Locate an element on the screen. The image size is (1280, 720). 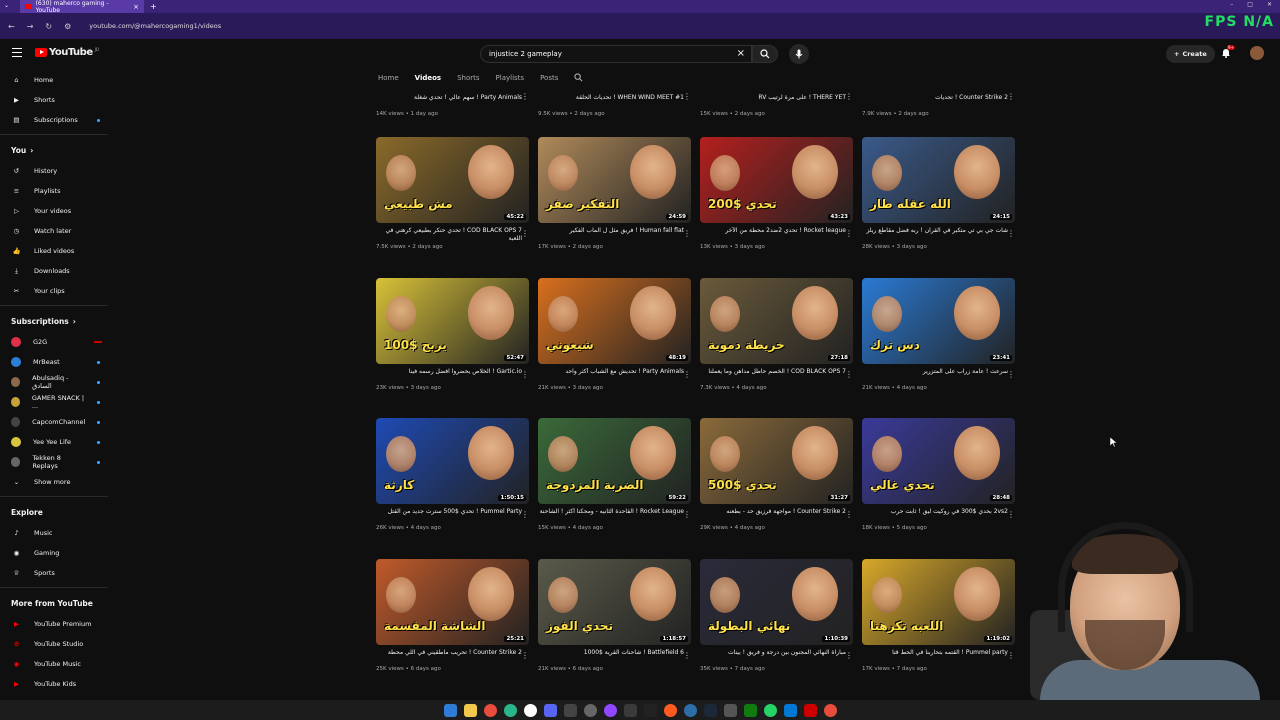
browser-tab: (630) maherco gaming - YouTube × is located at coordinates (82, 7).